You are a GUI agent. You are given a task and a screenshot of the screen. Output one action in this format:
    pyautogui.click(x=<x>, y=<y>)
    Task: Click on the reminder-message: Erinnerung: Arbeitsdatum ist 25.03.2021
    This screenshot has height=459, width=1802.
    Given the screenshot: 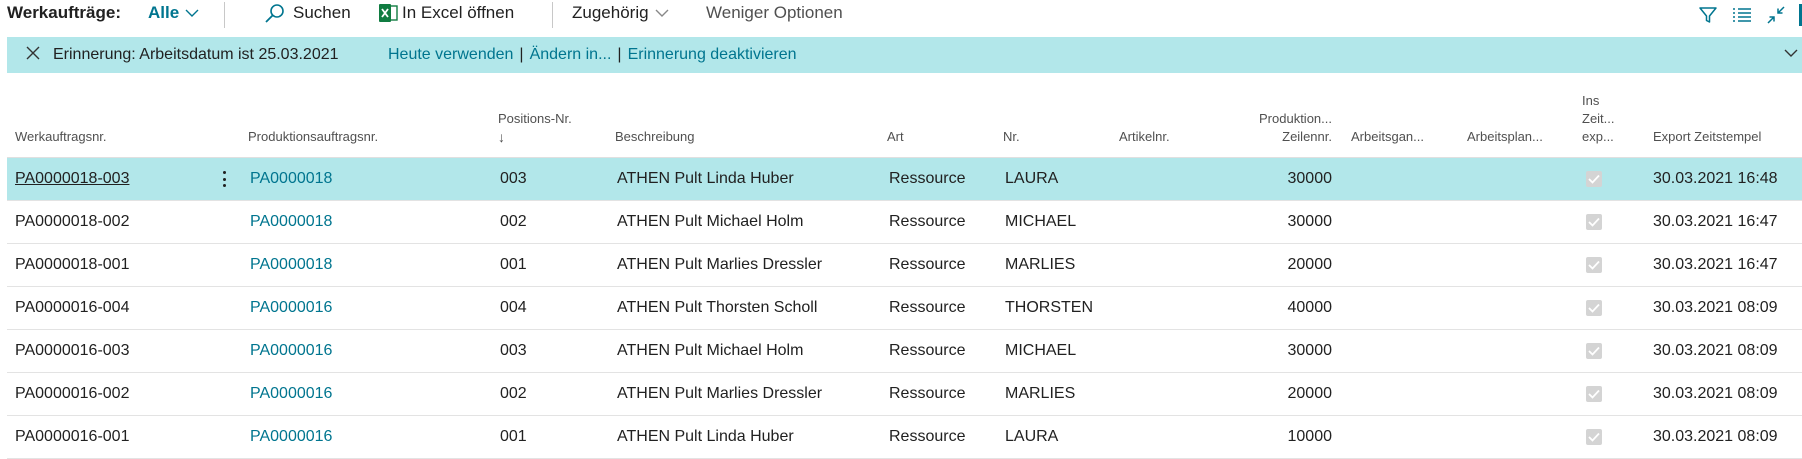 What is the action you would take?
    pyautogui.click(x=196, y=54)
    